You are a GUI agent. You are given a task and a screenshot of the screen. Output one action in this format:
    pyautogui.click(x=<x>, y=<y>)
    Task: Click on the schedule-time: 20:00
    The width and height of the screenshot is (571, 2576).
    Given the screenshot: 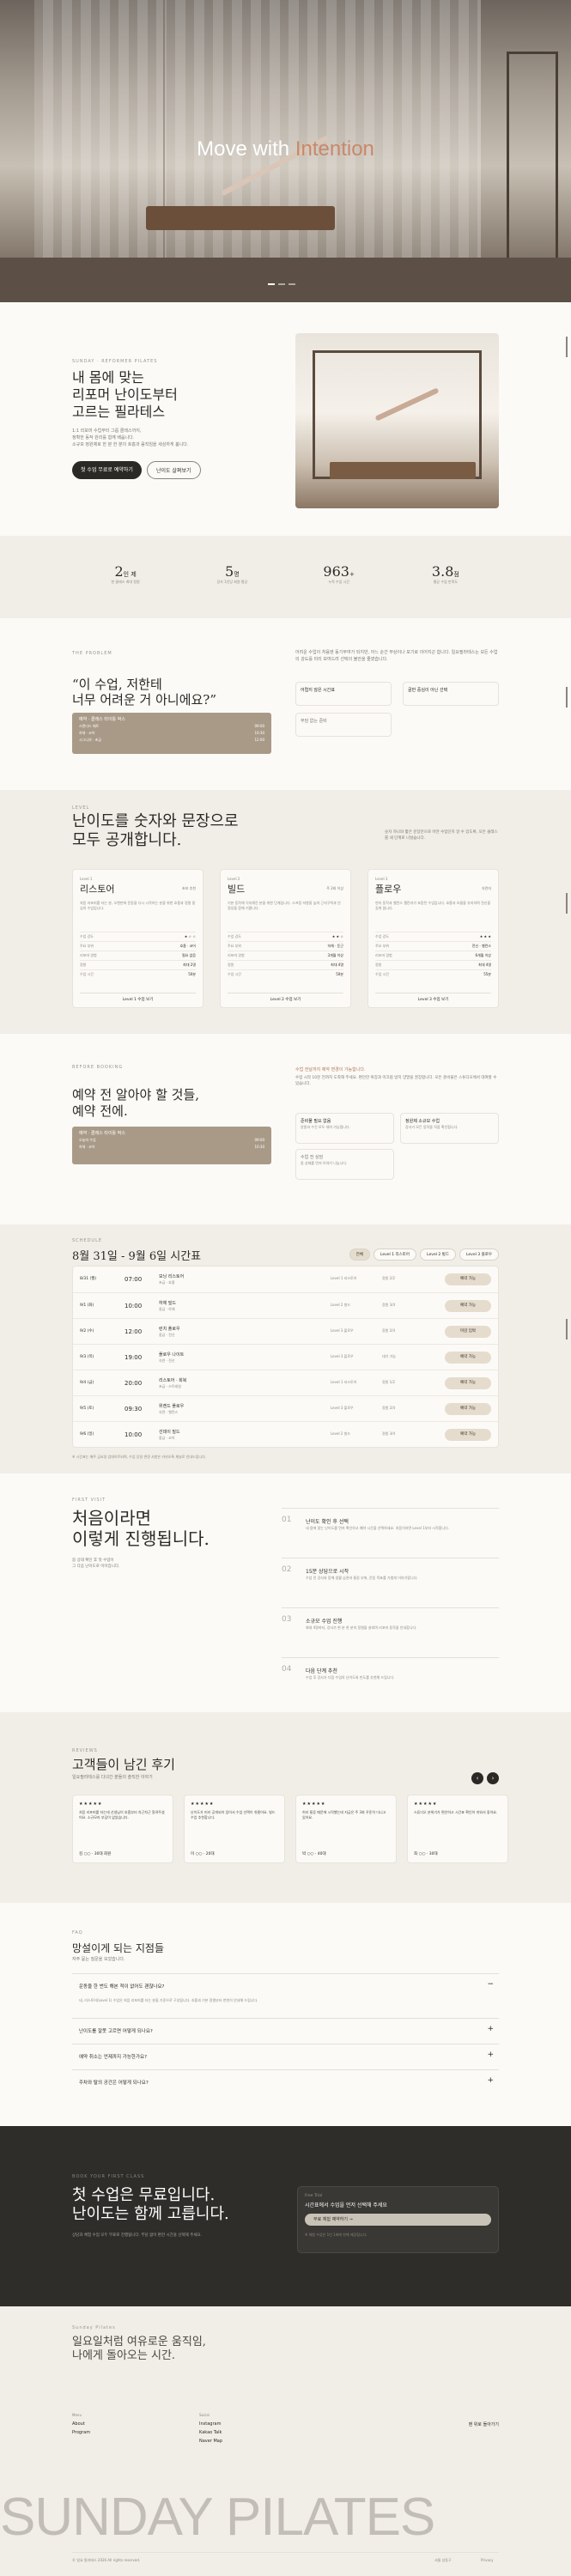 What is the action you would take?
    pyautogui.click(x=134, y=1383)
    